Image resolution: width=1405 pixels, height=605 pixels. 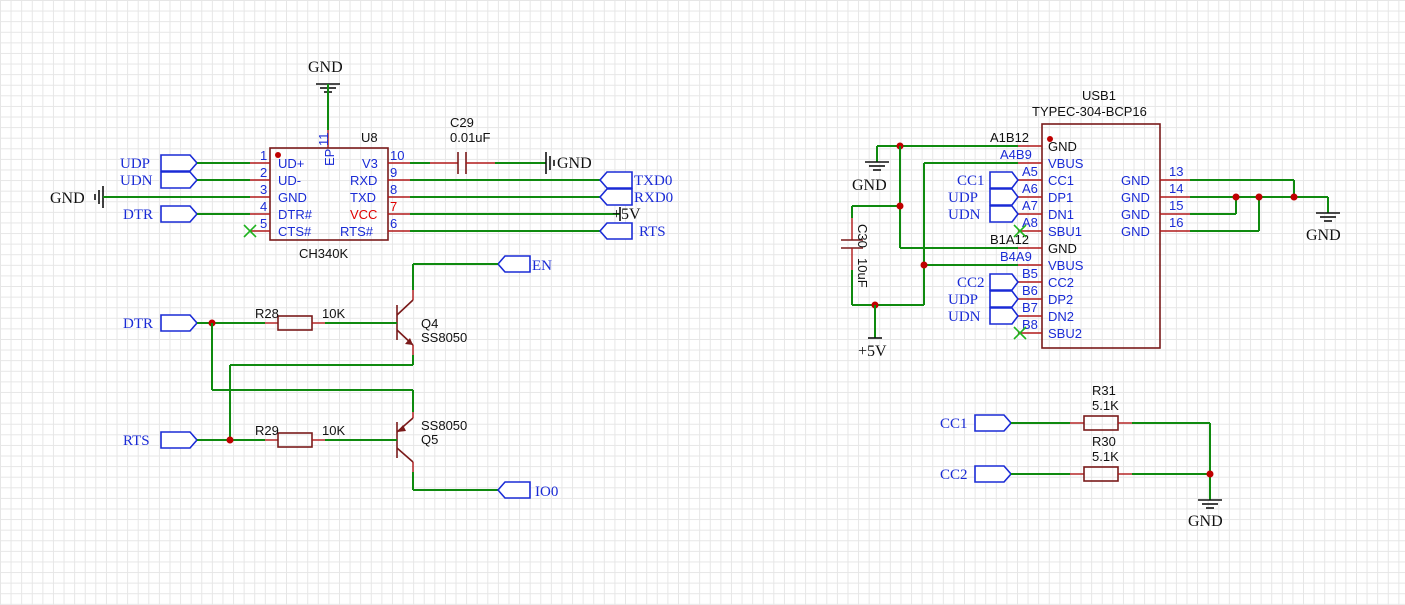 What do you see at coordinates (369, 137) in the screenshot?
I see `u8-ref: U8` at bounding box center [369, 137].